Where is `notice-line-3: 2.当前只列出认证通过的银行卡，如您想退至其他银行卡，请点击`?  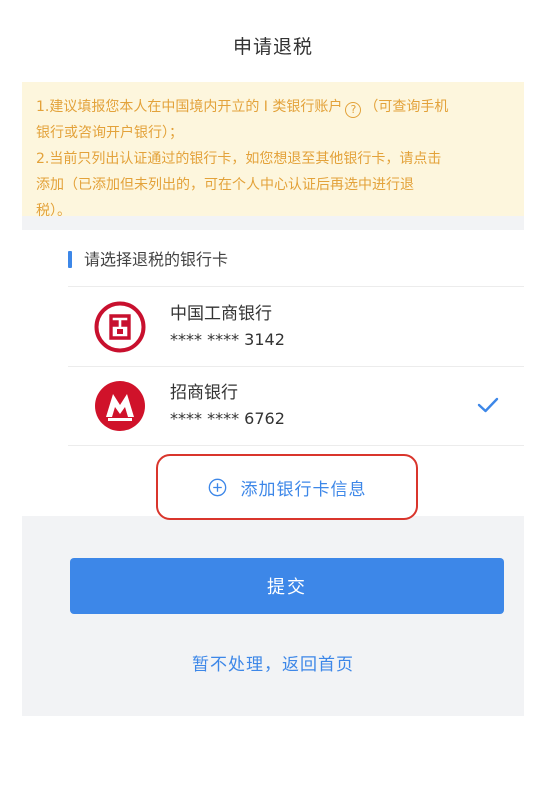
notice-line-3: 2.当前只列出认证通过的银行卡，如您想退至其他银行卡，请点击 is located at coordinates (239, 159).